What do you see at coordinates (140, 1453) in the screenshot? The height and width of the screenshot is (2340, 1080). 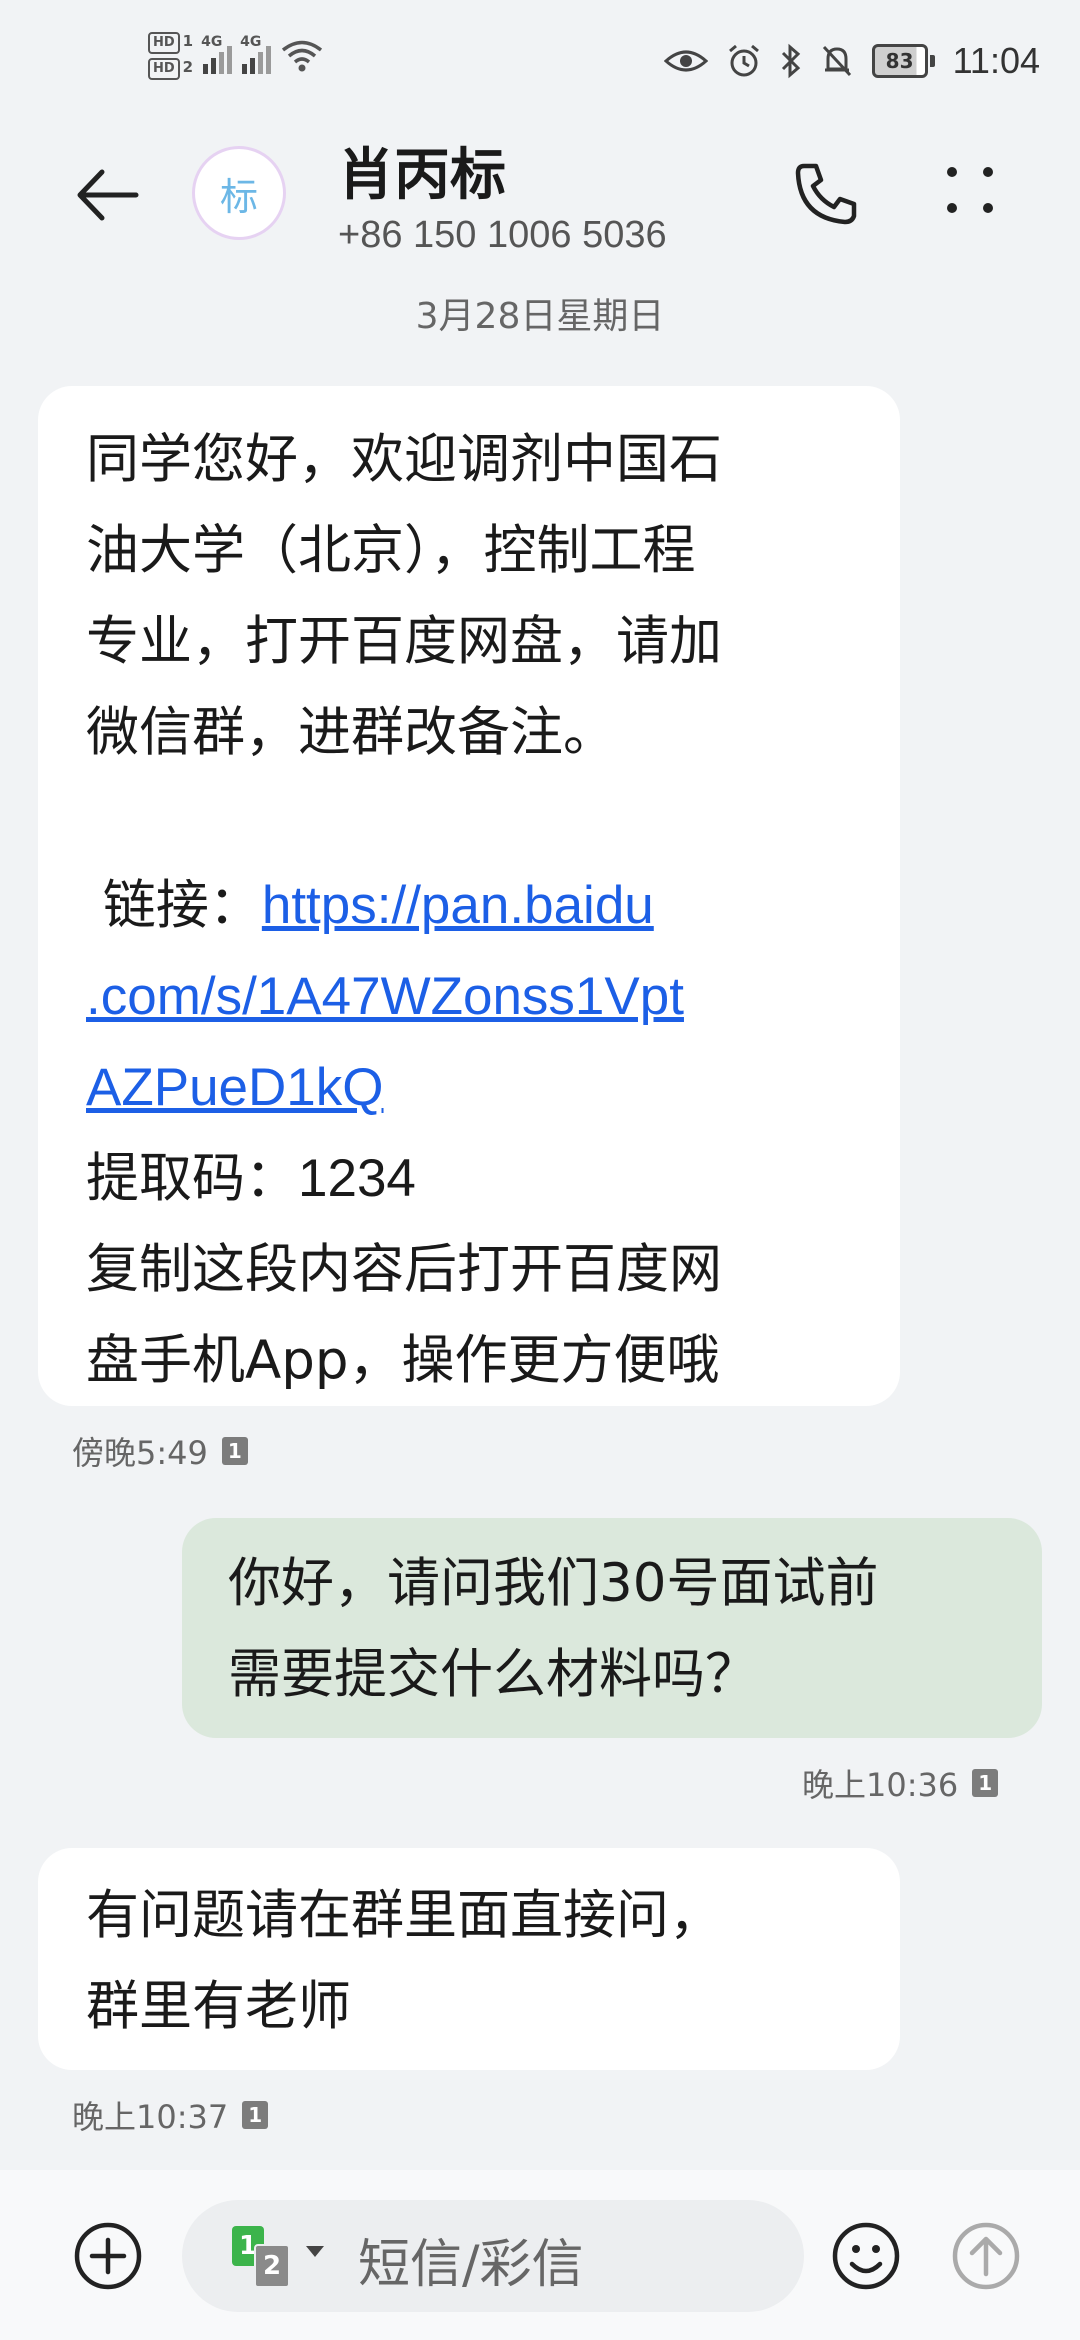 I see `message-time: 傍晚5:49` at bounding box center [140, 1453].